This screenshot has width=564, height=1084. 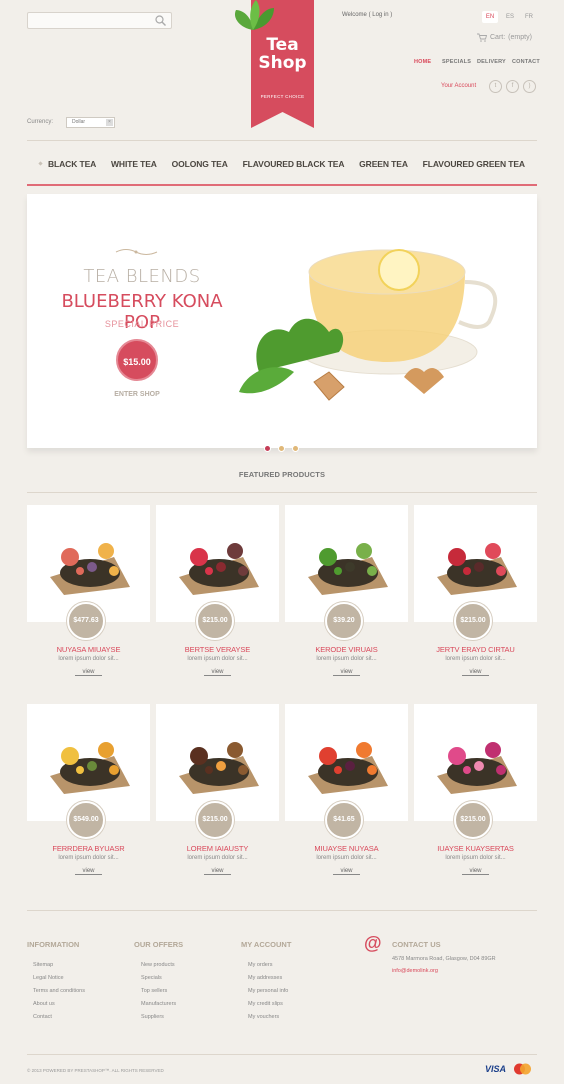 What do you see at coordinates (40, 163) in the screenshot?
I see `bullet-icon` at bounding box center [40, 163].